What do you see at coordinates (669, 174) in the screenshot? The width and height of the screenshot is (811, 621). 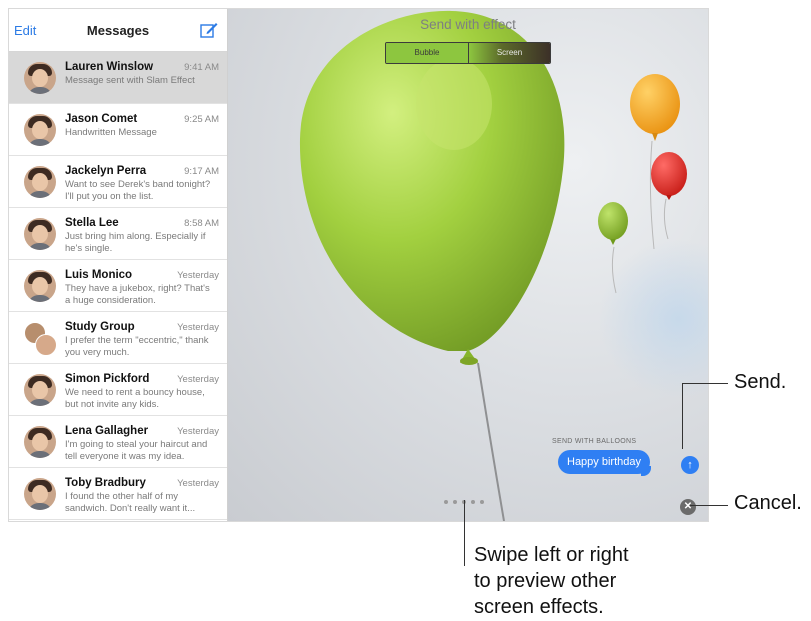 I see `red-balloon` at bounding box center [669, 174].